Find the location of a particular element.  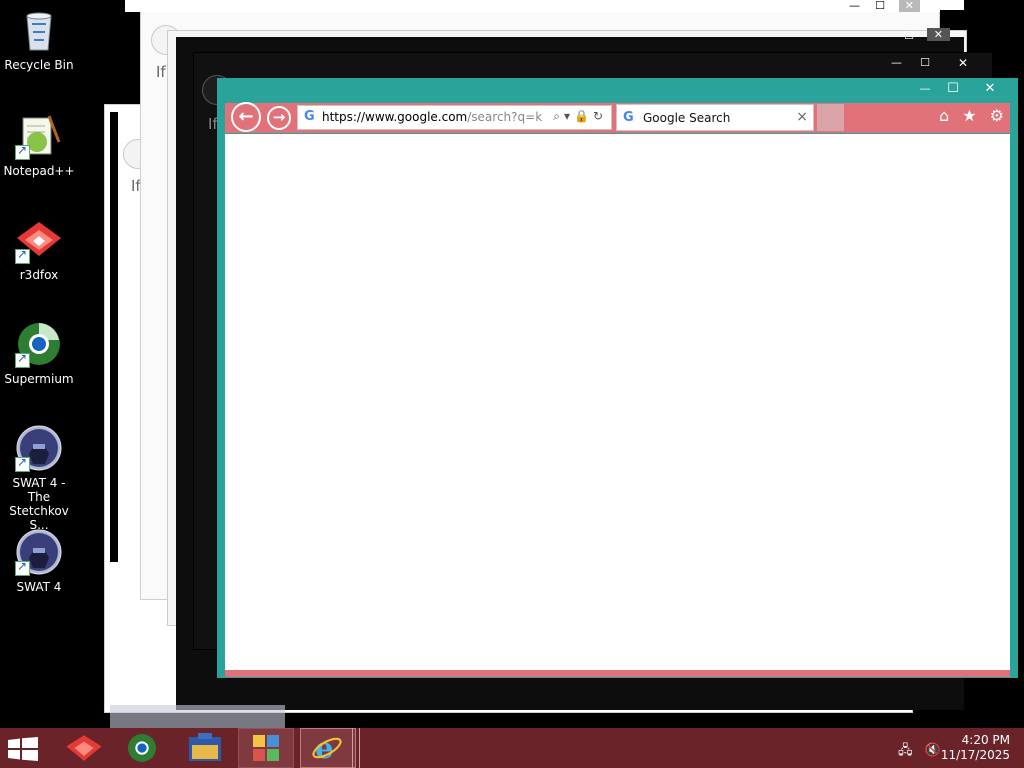

home-icon: ⌂ is located at coordinates (944, 115).